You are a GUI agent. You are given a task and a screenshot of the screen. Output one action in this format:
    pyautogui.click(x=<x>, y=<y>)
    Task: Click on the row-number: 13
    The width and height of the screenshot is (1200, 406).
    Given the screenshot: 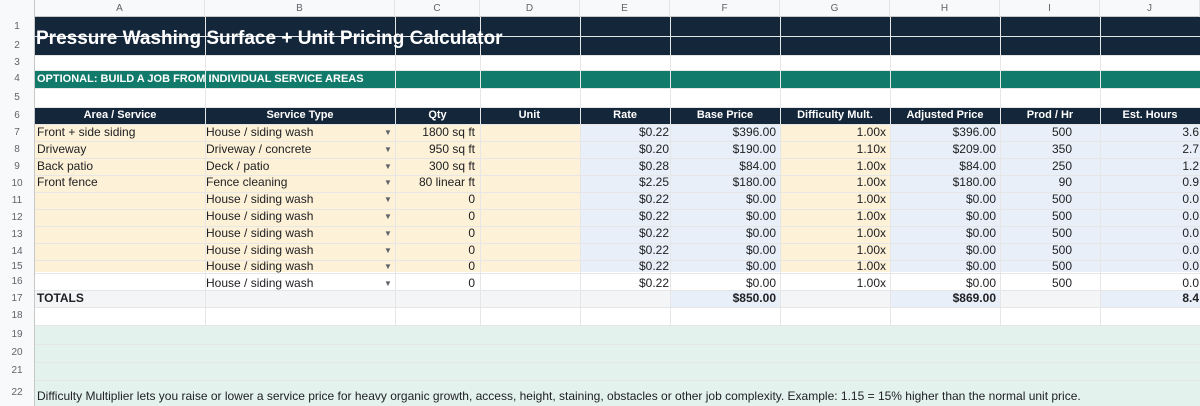 What is the action you would take?
    pyautogui.click(x=17, y=234)
    